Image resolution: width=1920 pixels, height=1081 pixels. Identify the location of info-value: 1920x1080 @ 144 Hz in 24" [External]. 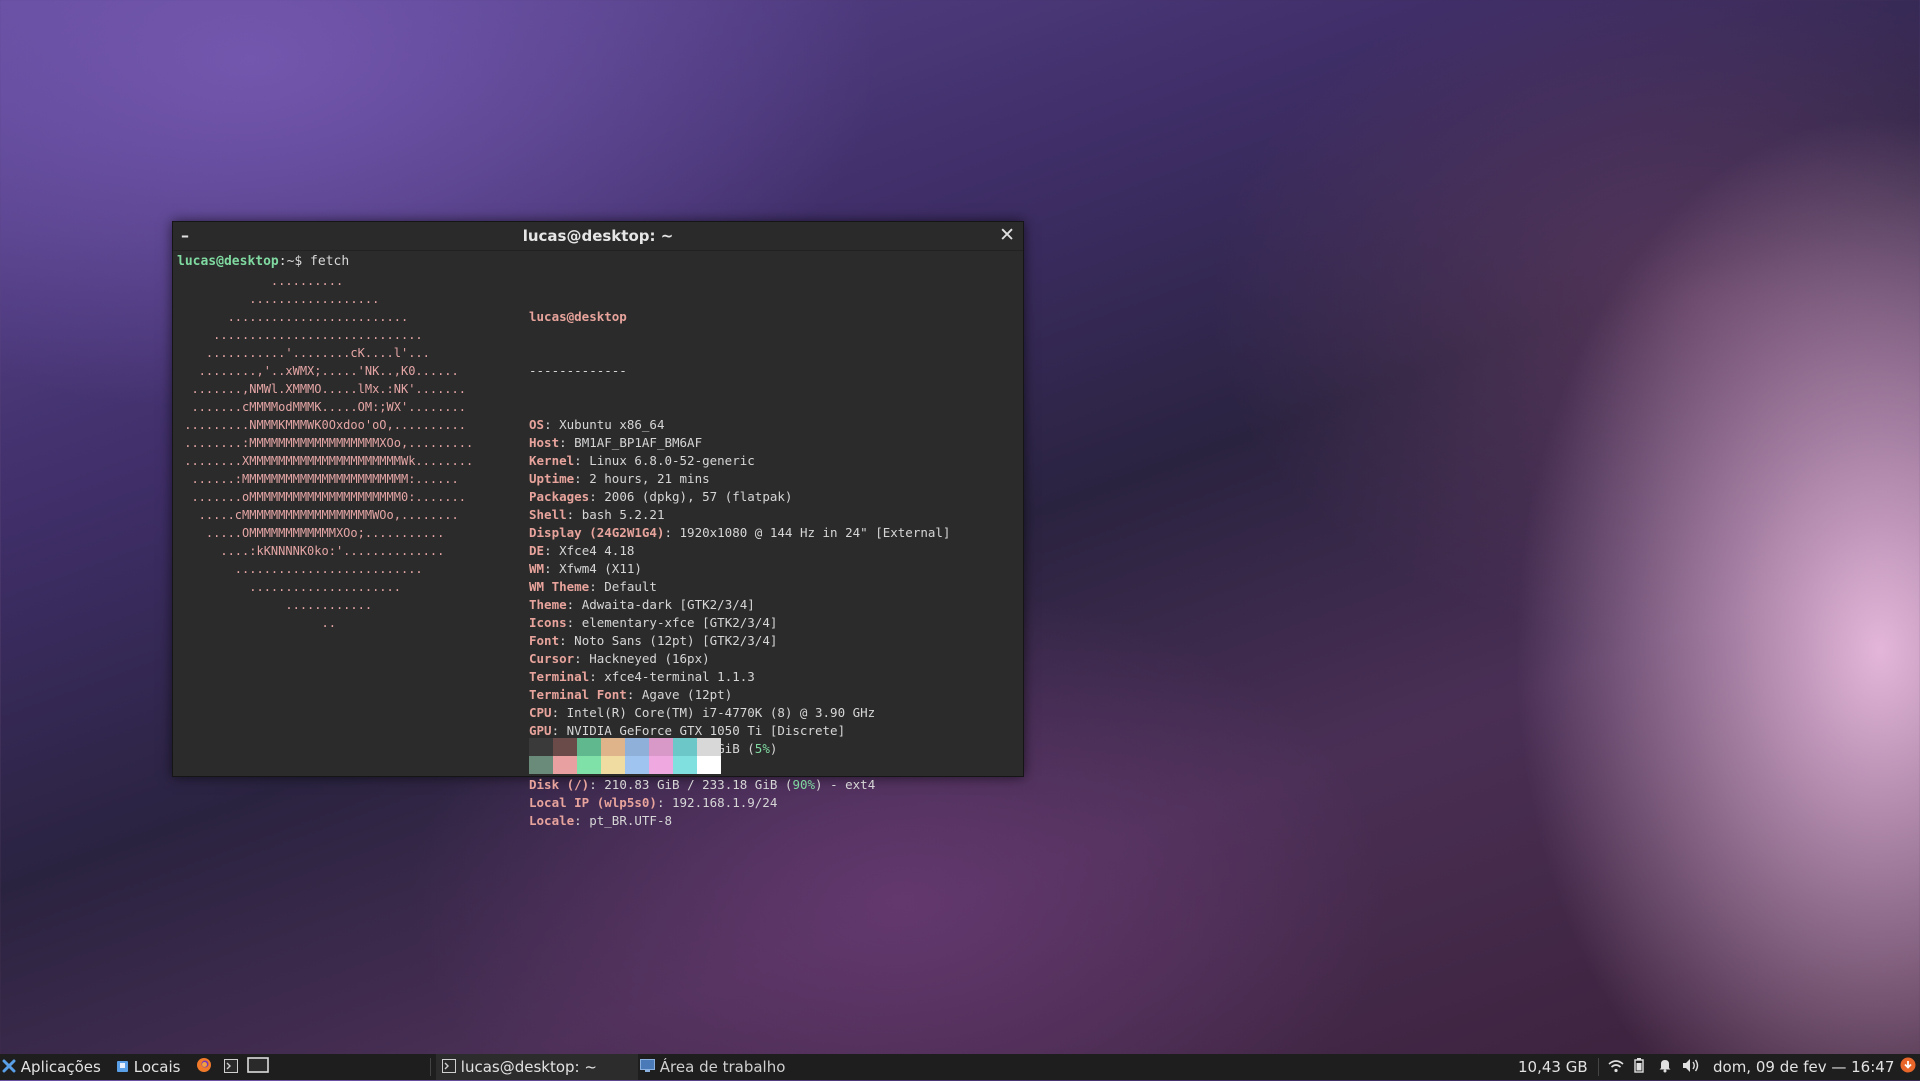
(815, 532).